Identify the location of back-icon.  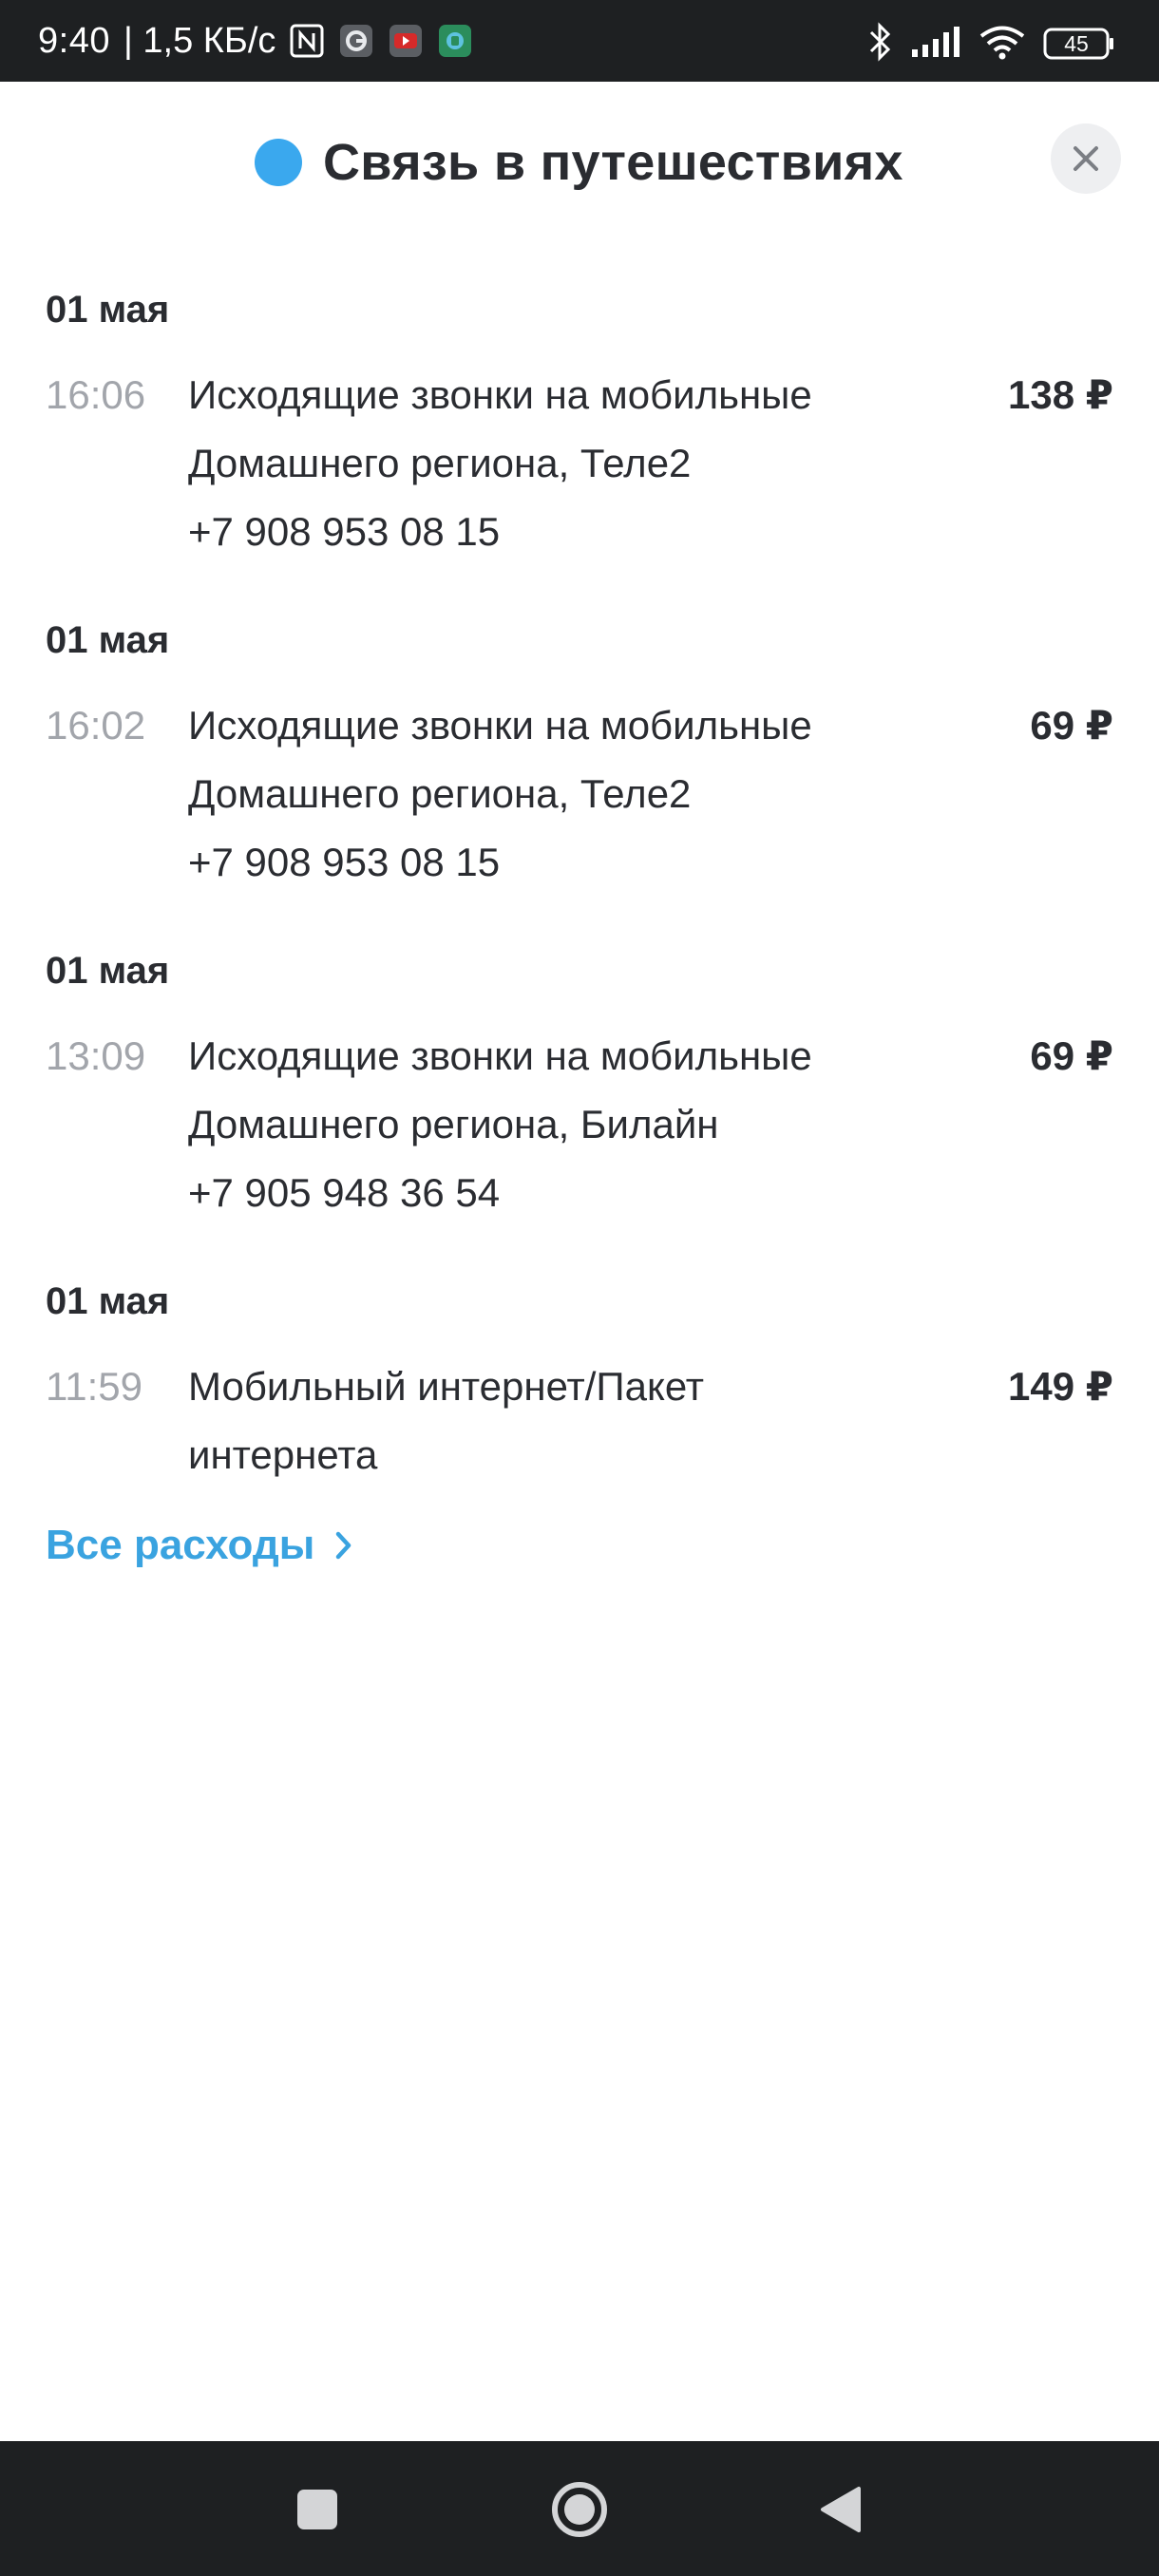
(841, 2509).